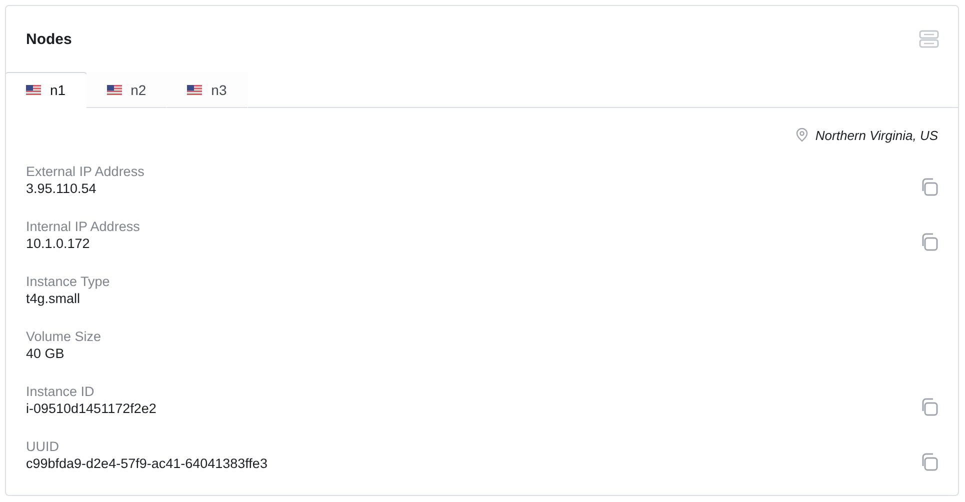  What do you see at coordinates (54, 298) in the screenshot?
I see `field-value: t4g.small` at bounding box center [54, 298].